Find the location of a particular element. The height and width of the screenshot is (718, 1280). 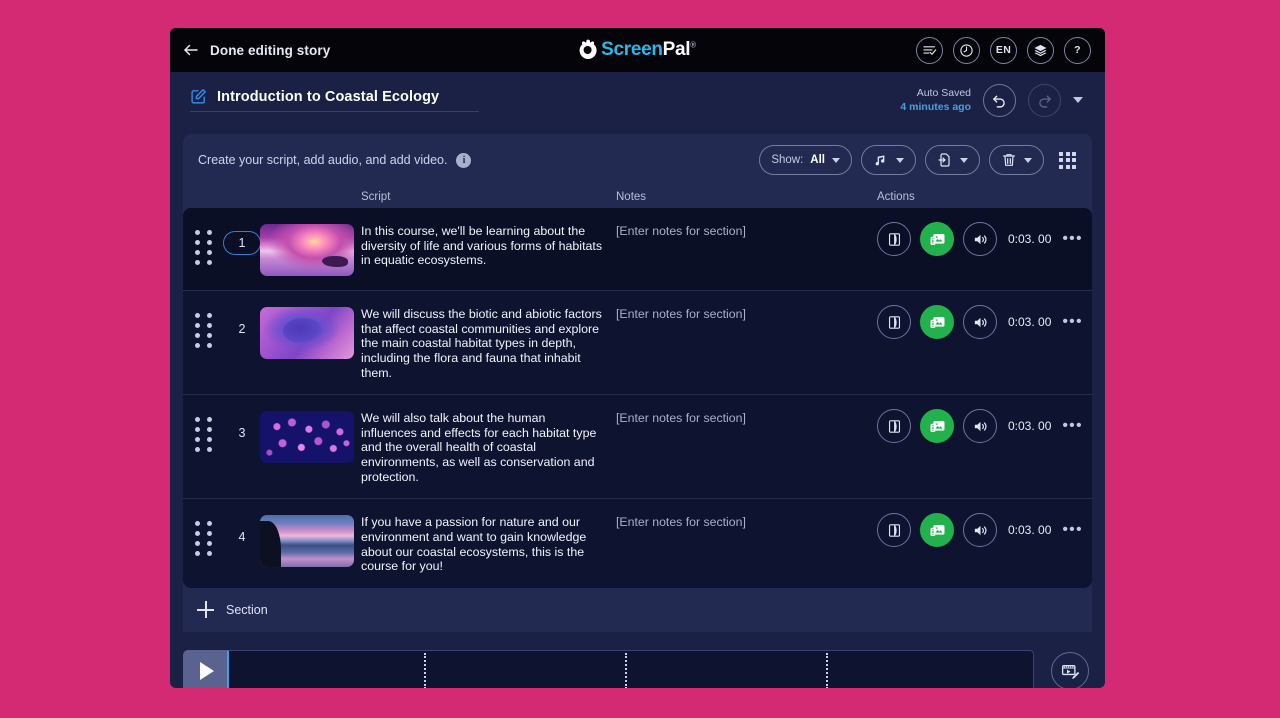

timeline-track-row is located at coordinates (608, 668).